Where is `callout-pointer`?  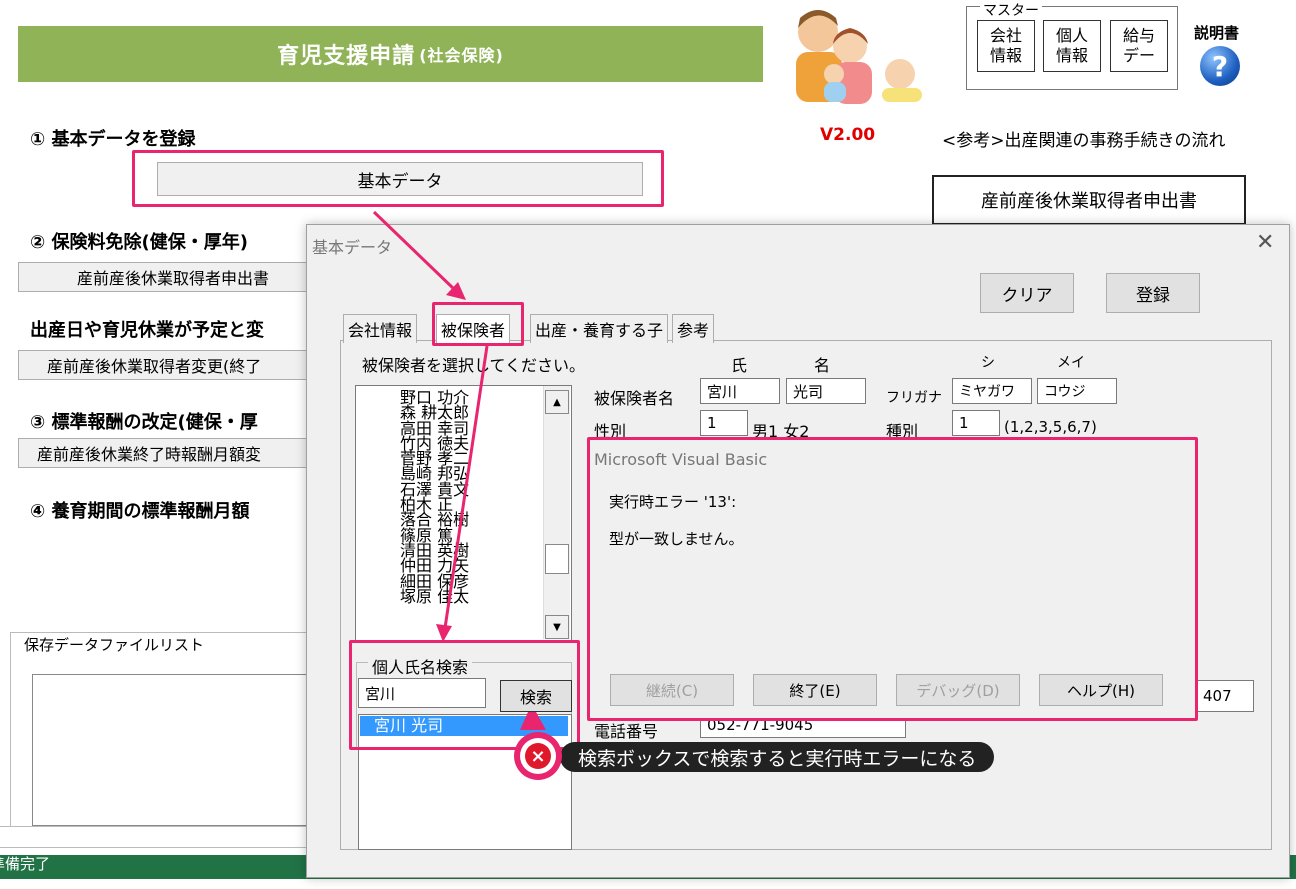
callout-pointer is located at coordinates (533, 721).